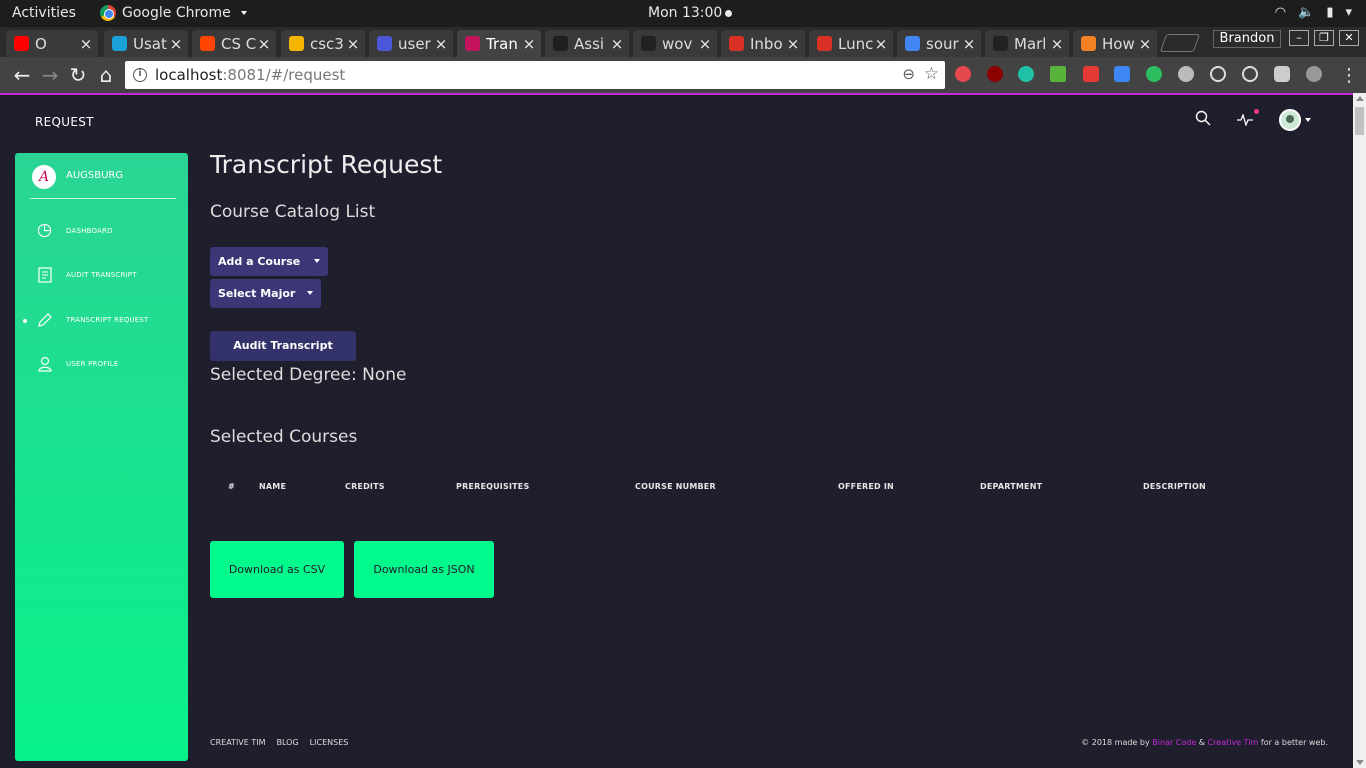 The width and height of the screenshot is (1366, 768). I want to click on browser-tab: Assi ×, so click(587, 43).